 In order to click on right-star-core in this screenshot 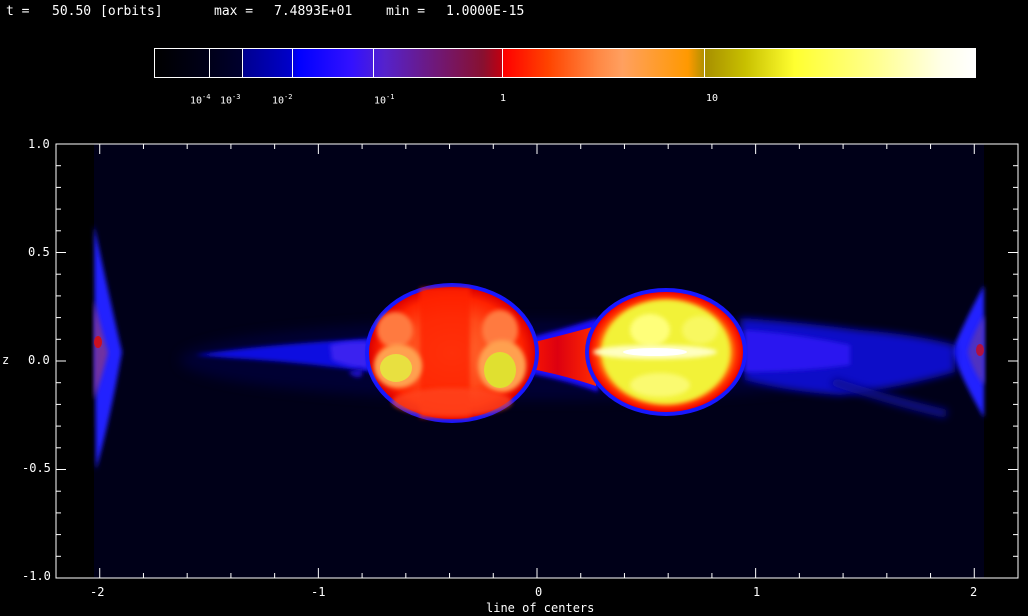, I will do `click(655, 352)`.